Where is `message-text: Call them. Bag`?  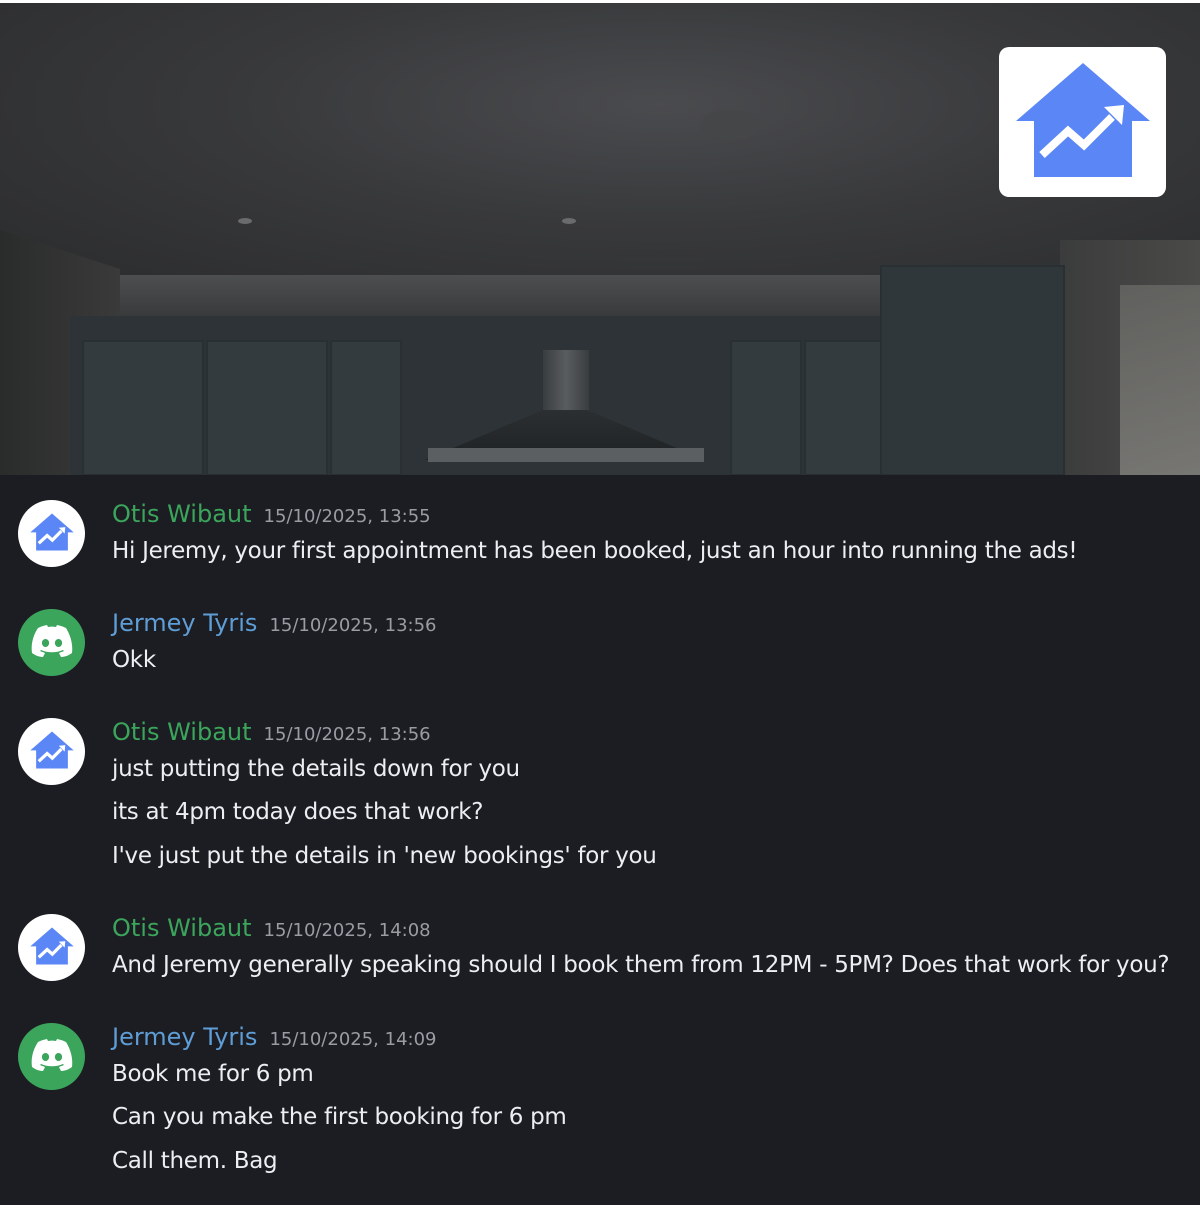 message-text: Call them. Bag is located at coordinates (195, 1161).